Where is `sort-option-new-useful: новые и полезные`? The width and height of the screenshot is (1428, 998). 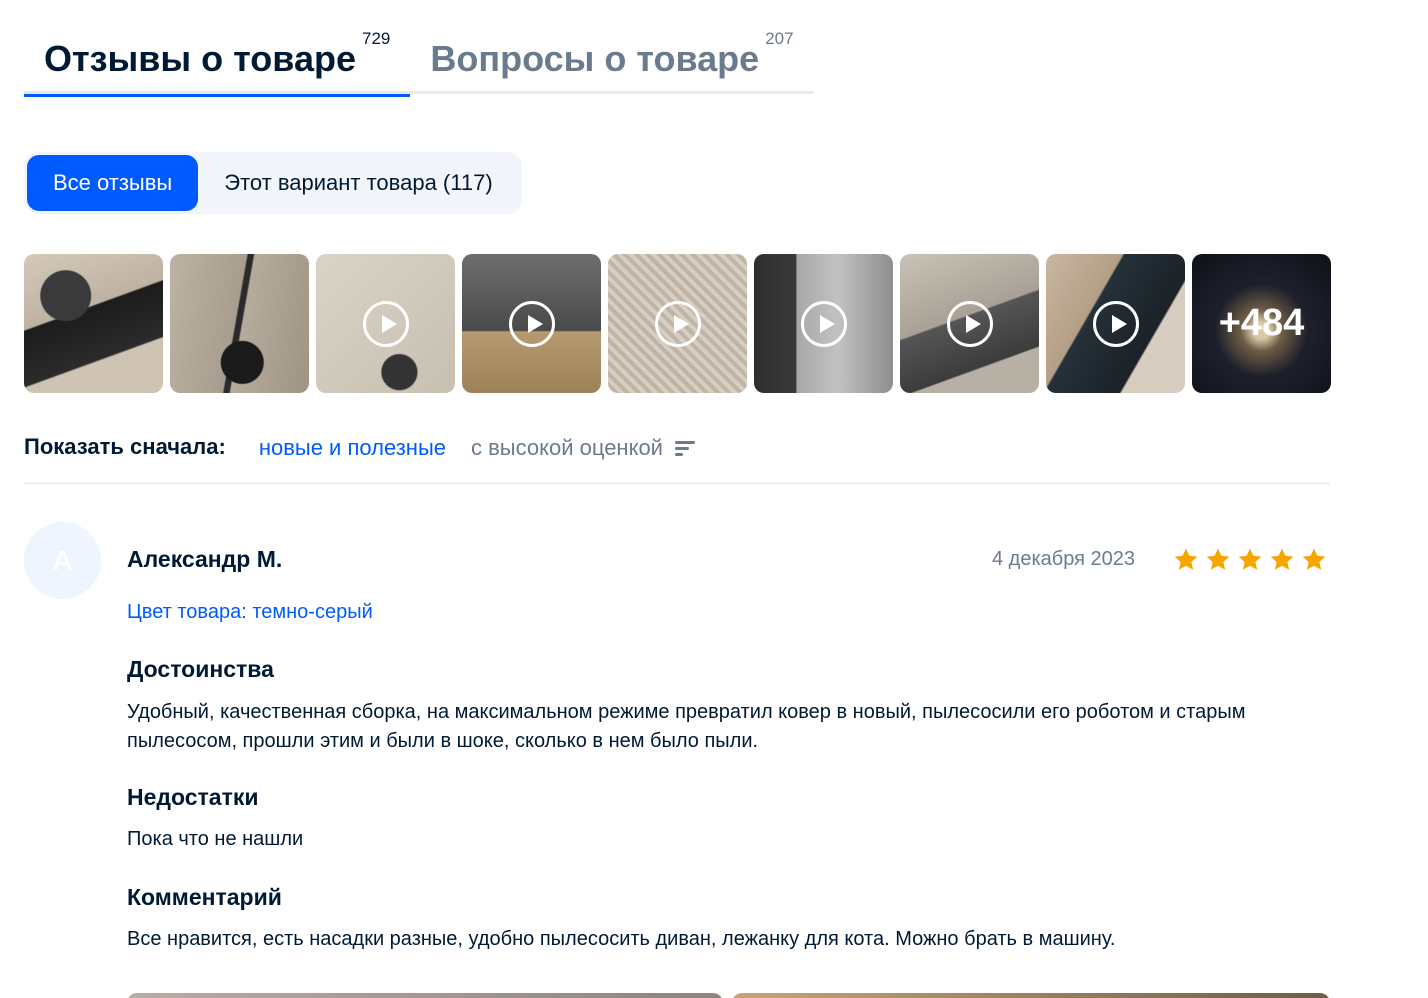
sort-option-new-useful: новые и полезные is located at coordinates (352, 448).